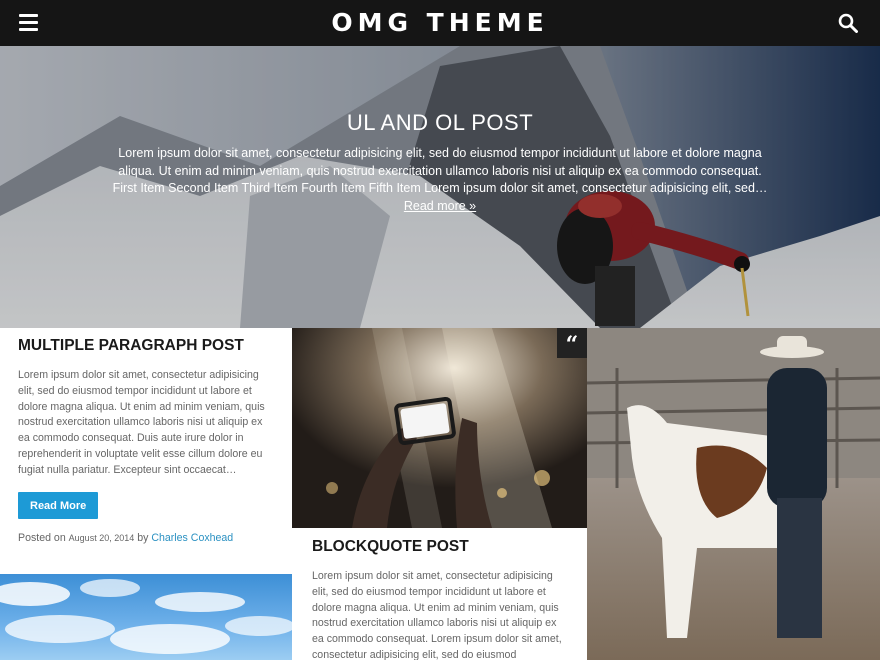  Describe the element at coordinates (440, 123) in the screenshot. I see `hero-post-title: UL AND OL POST` at that location.